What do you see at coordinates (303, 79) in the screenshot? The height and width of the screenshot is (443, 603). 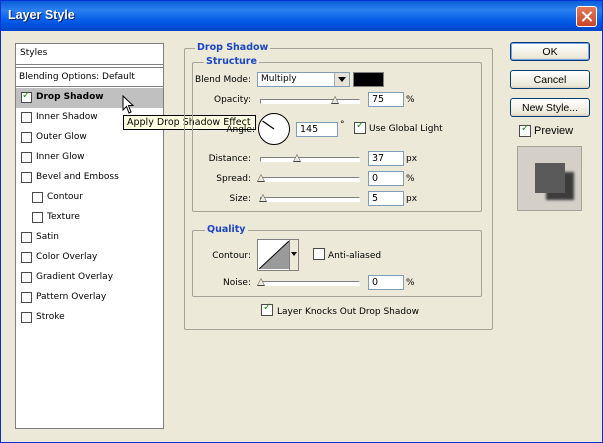 I see `blend-mode-select: Multiply` at bounding box center [303, 79].